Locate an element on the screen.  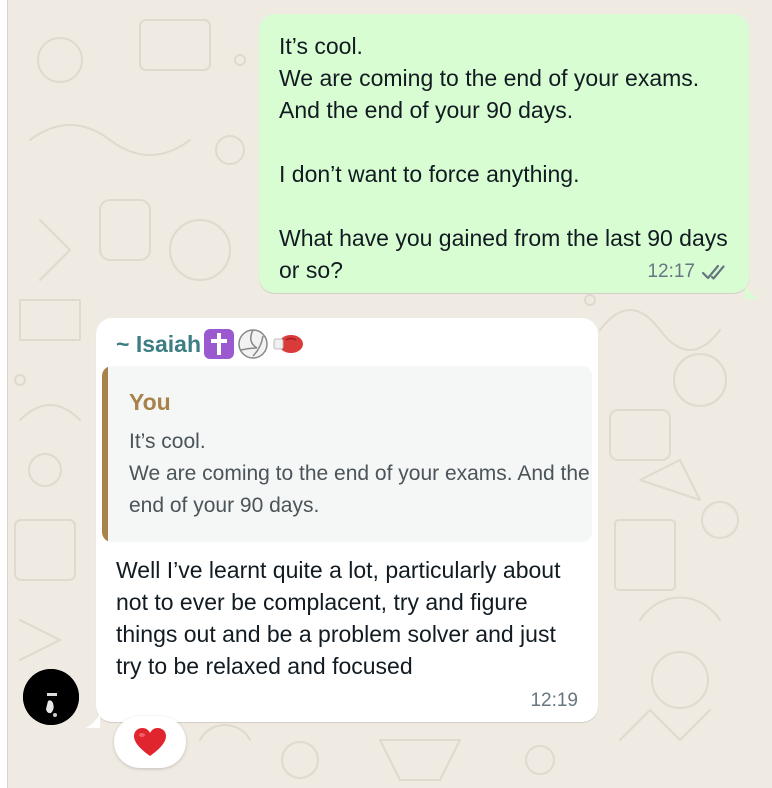
latin-cross-emoji is located at coordinates (219, 344).